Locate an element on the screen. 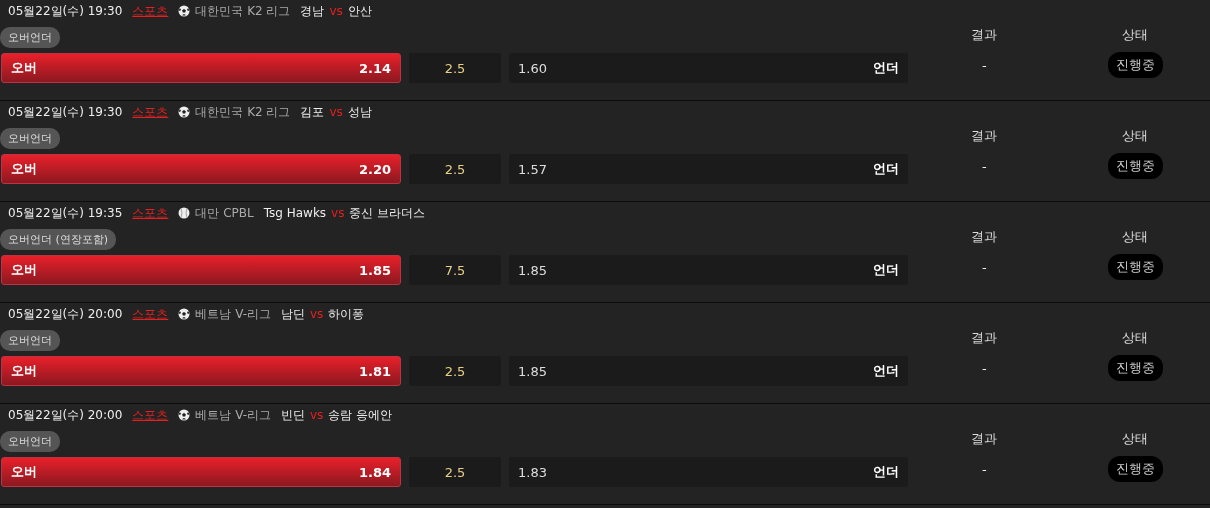 The width and height of the screenshot is (1210, 508). away-team: 중신 브라더스 is located at coordinates (387, 213).